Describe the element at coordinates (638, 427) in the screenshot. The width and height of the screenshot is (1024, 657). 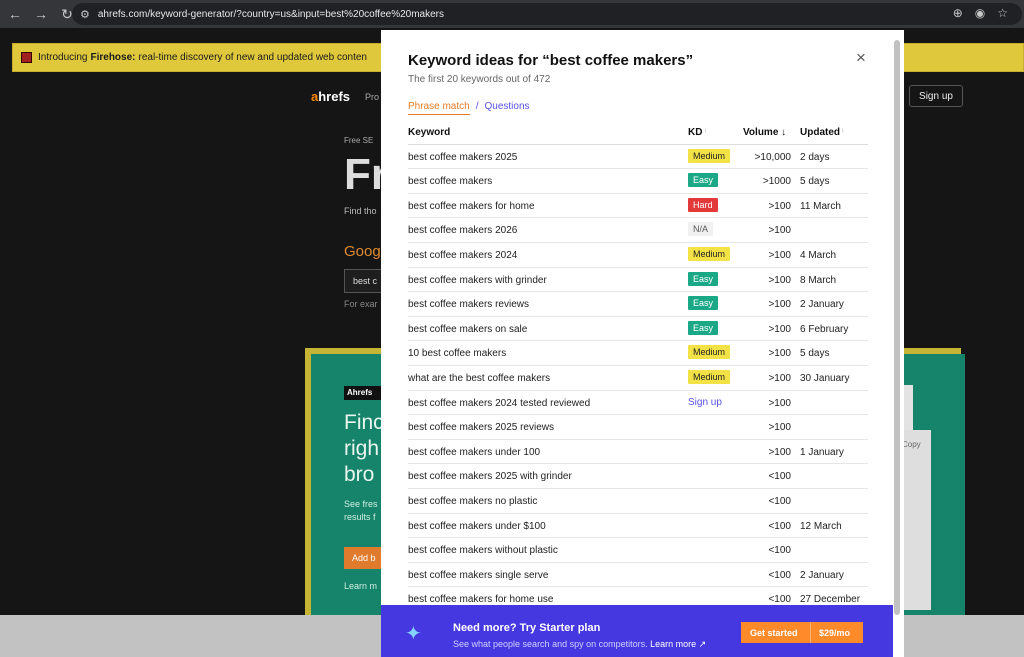
I see `table-row: best coffee makers 2025 reviews >100` at that location.